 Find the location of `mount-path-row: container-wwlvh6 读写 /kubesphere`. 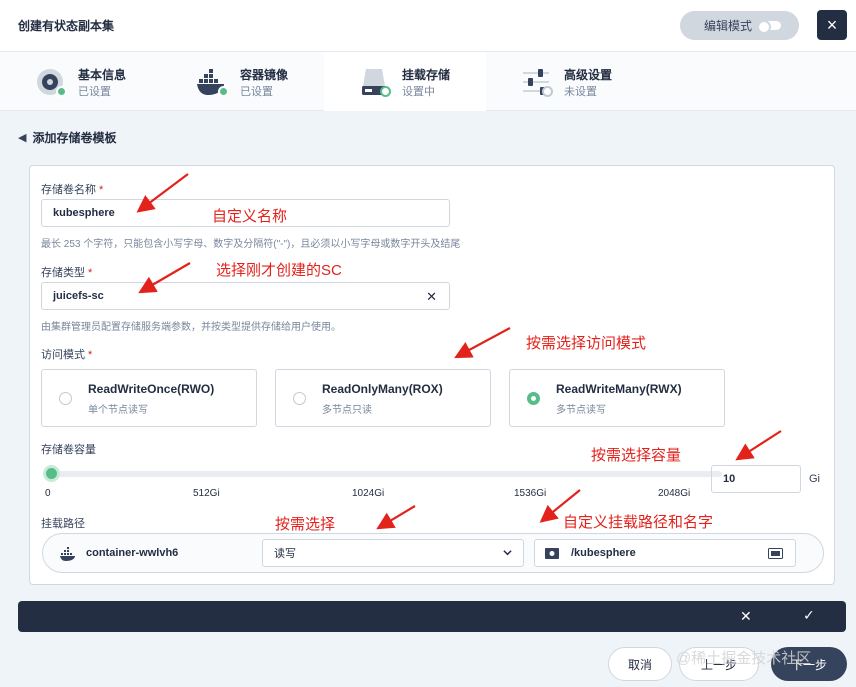

mount-path-row: container-wwlvh6 读写 /kubesphere is located at coordinates (433, 553).